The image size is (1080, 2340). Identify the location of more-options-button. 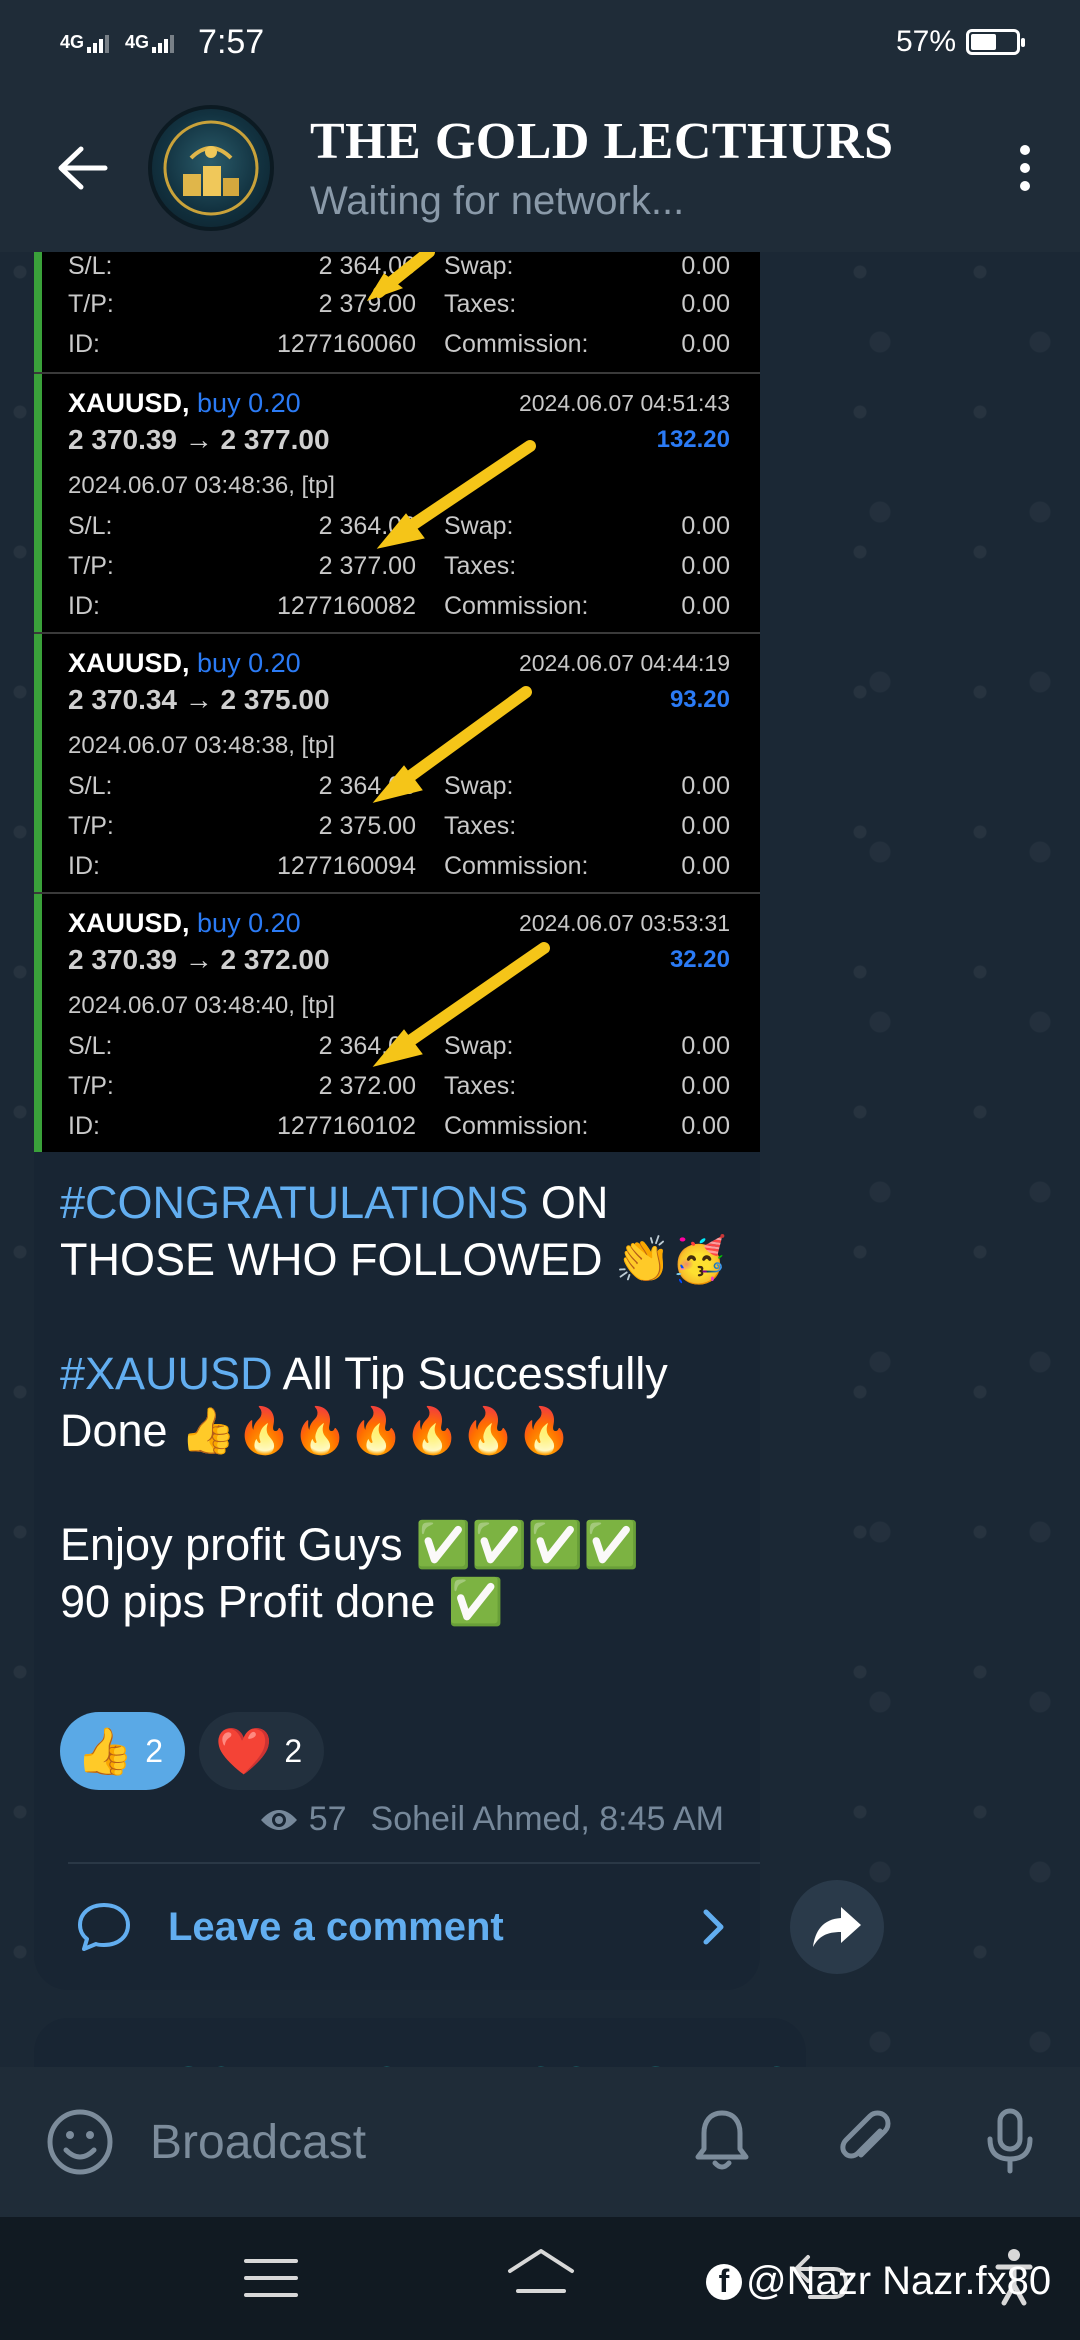
(1025, 168).